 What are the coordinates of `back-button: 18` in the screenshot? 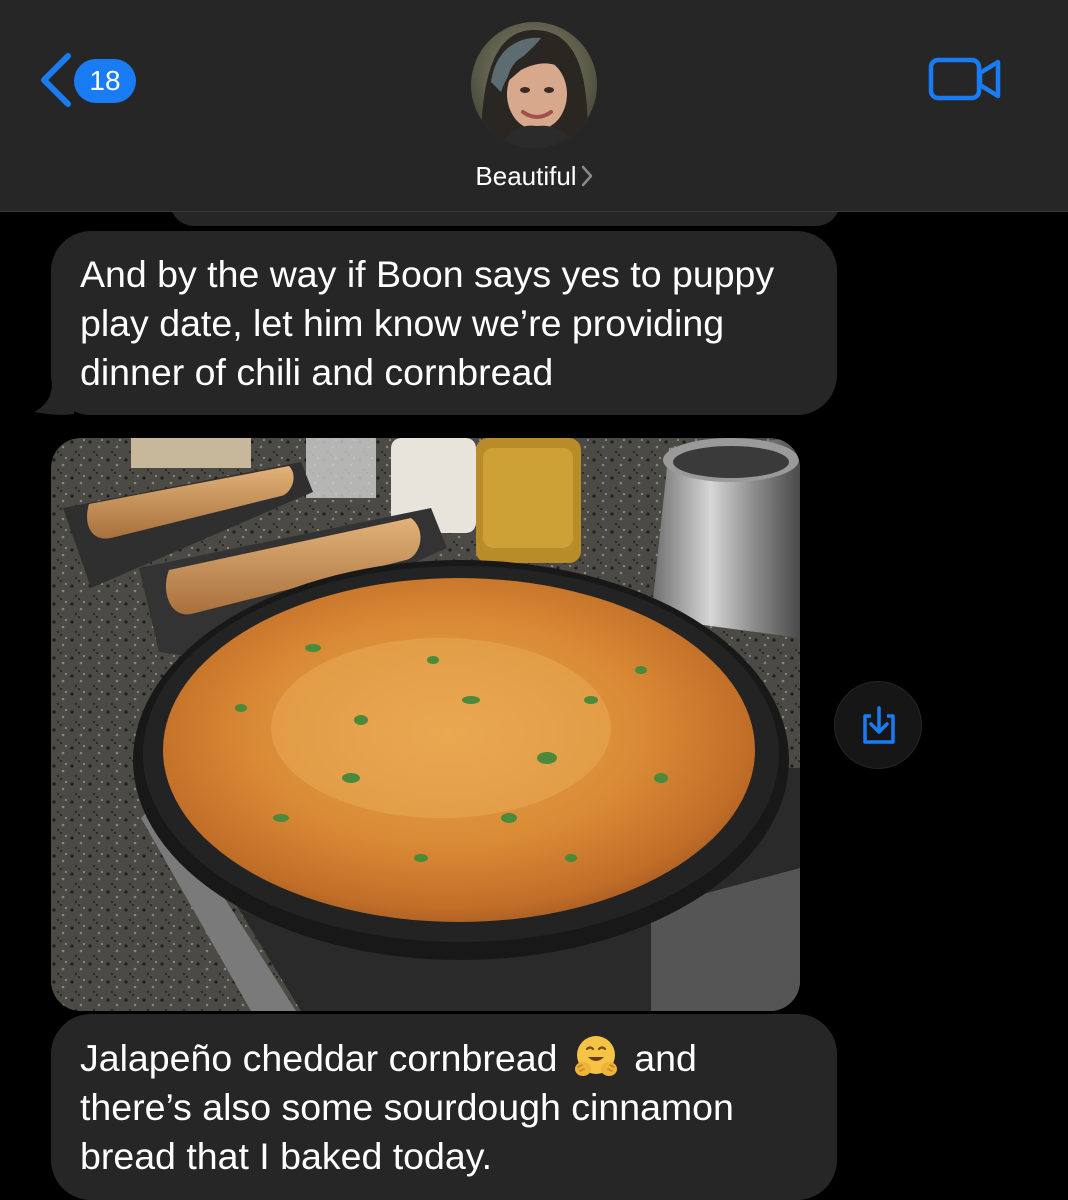 It's located at (91, 80).